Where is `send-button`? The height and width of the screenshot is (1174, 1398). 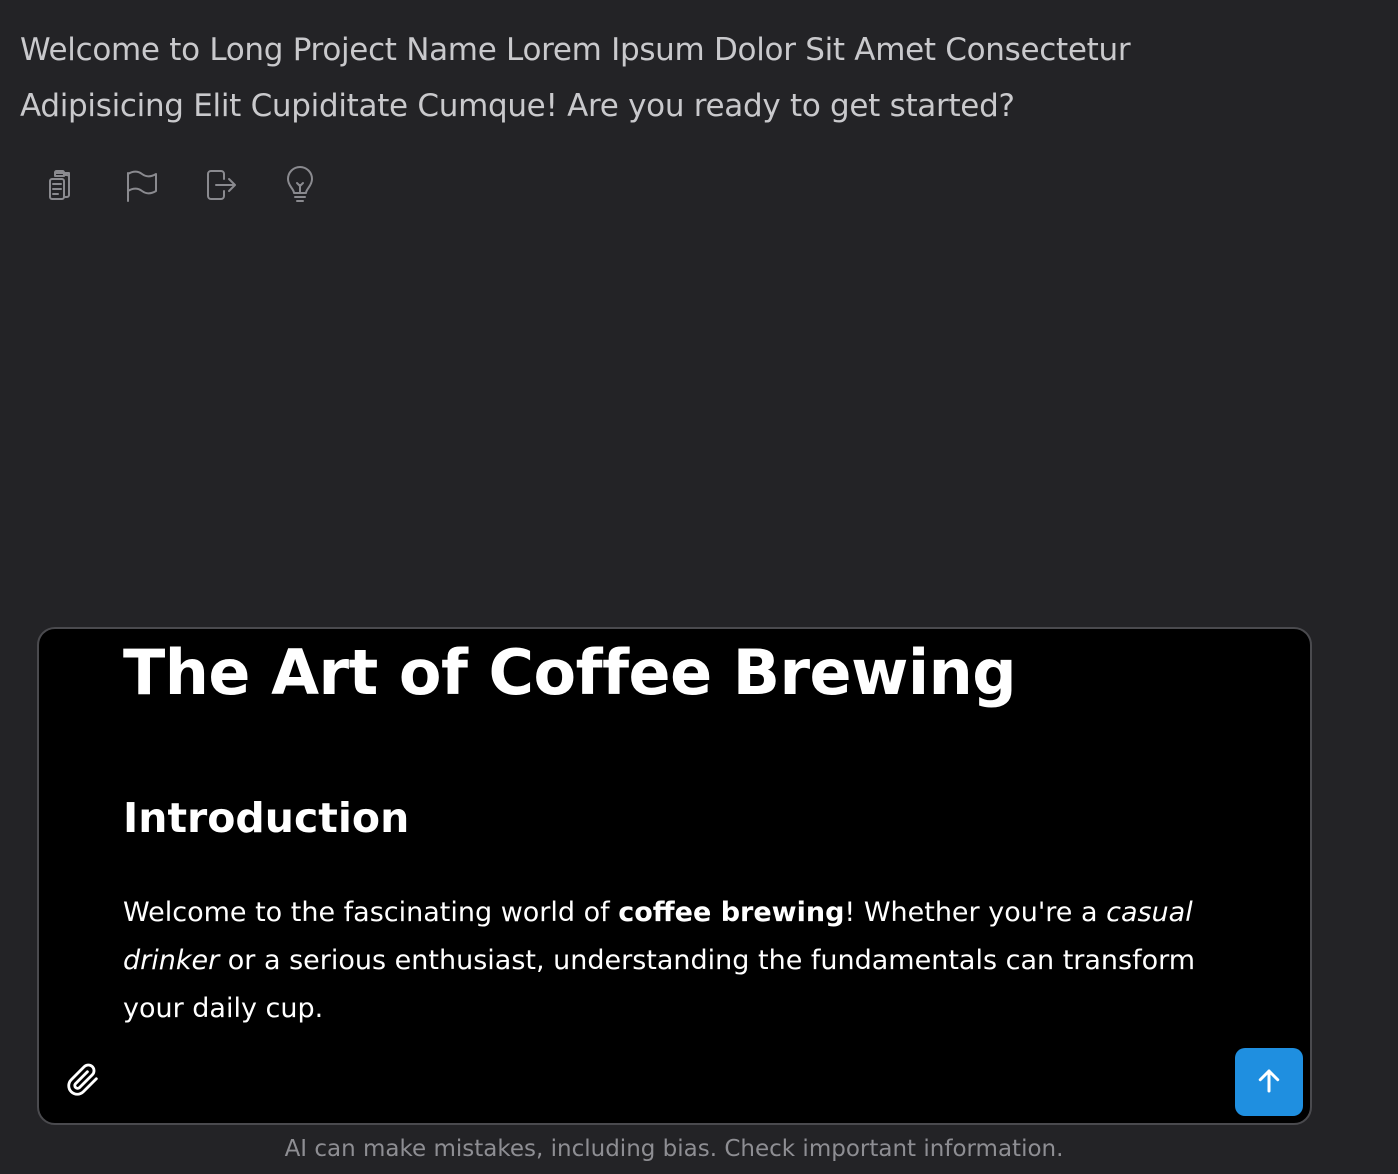 send-button is located at coordinates (1269, 1082).